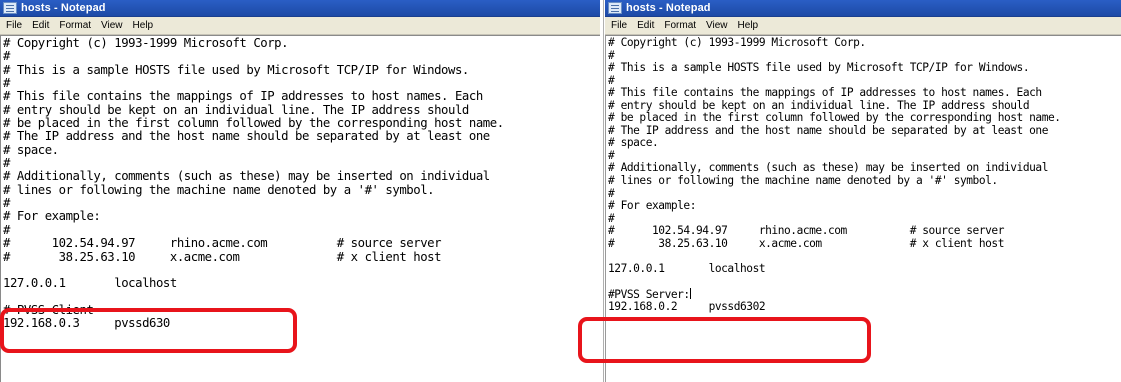 The image size is (1121, 382). What do you see at coordinates (687, 307) in the screenshot?
I see `text-line: 192.168.0.2 pvssd6302` at bounding box center [687, 307].